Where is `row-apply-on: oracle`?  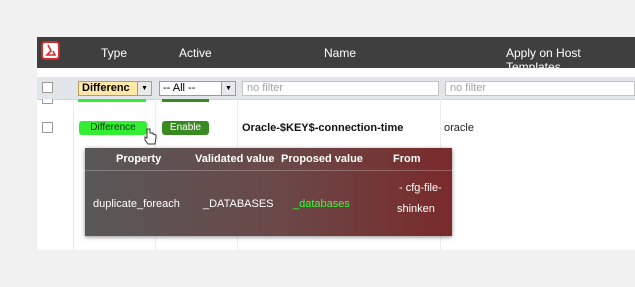
row-apply-on: oracle is located at coordinates (459, 128).